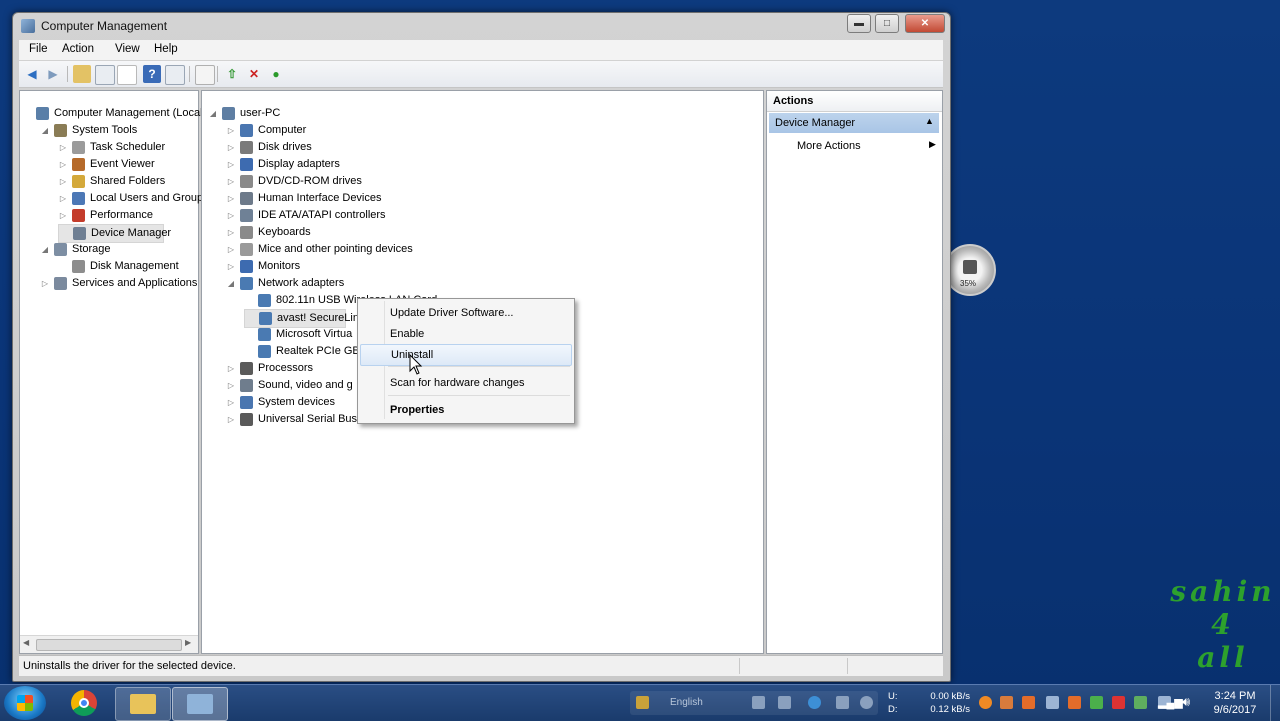 This screenshot has width=1280, height=721. What do you see at coordinates (465, 383) in the screenshot?
I see `menu-item-scan-hardware: Scan for hardware changes` at bounding box center [465, 383].